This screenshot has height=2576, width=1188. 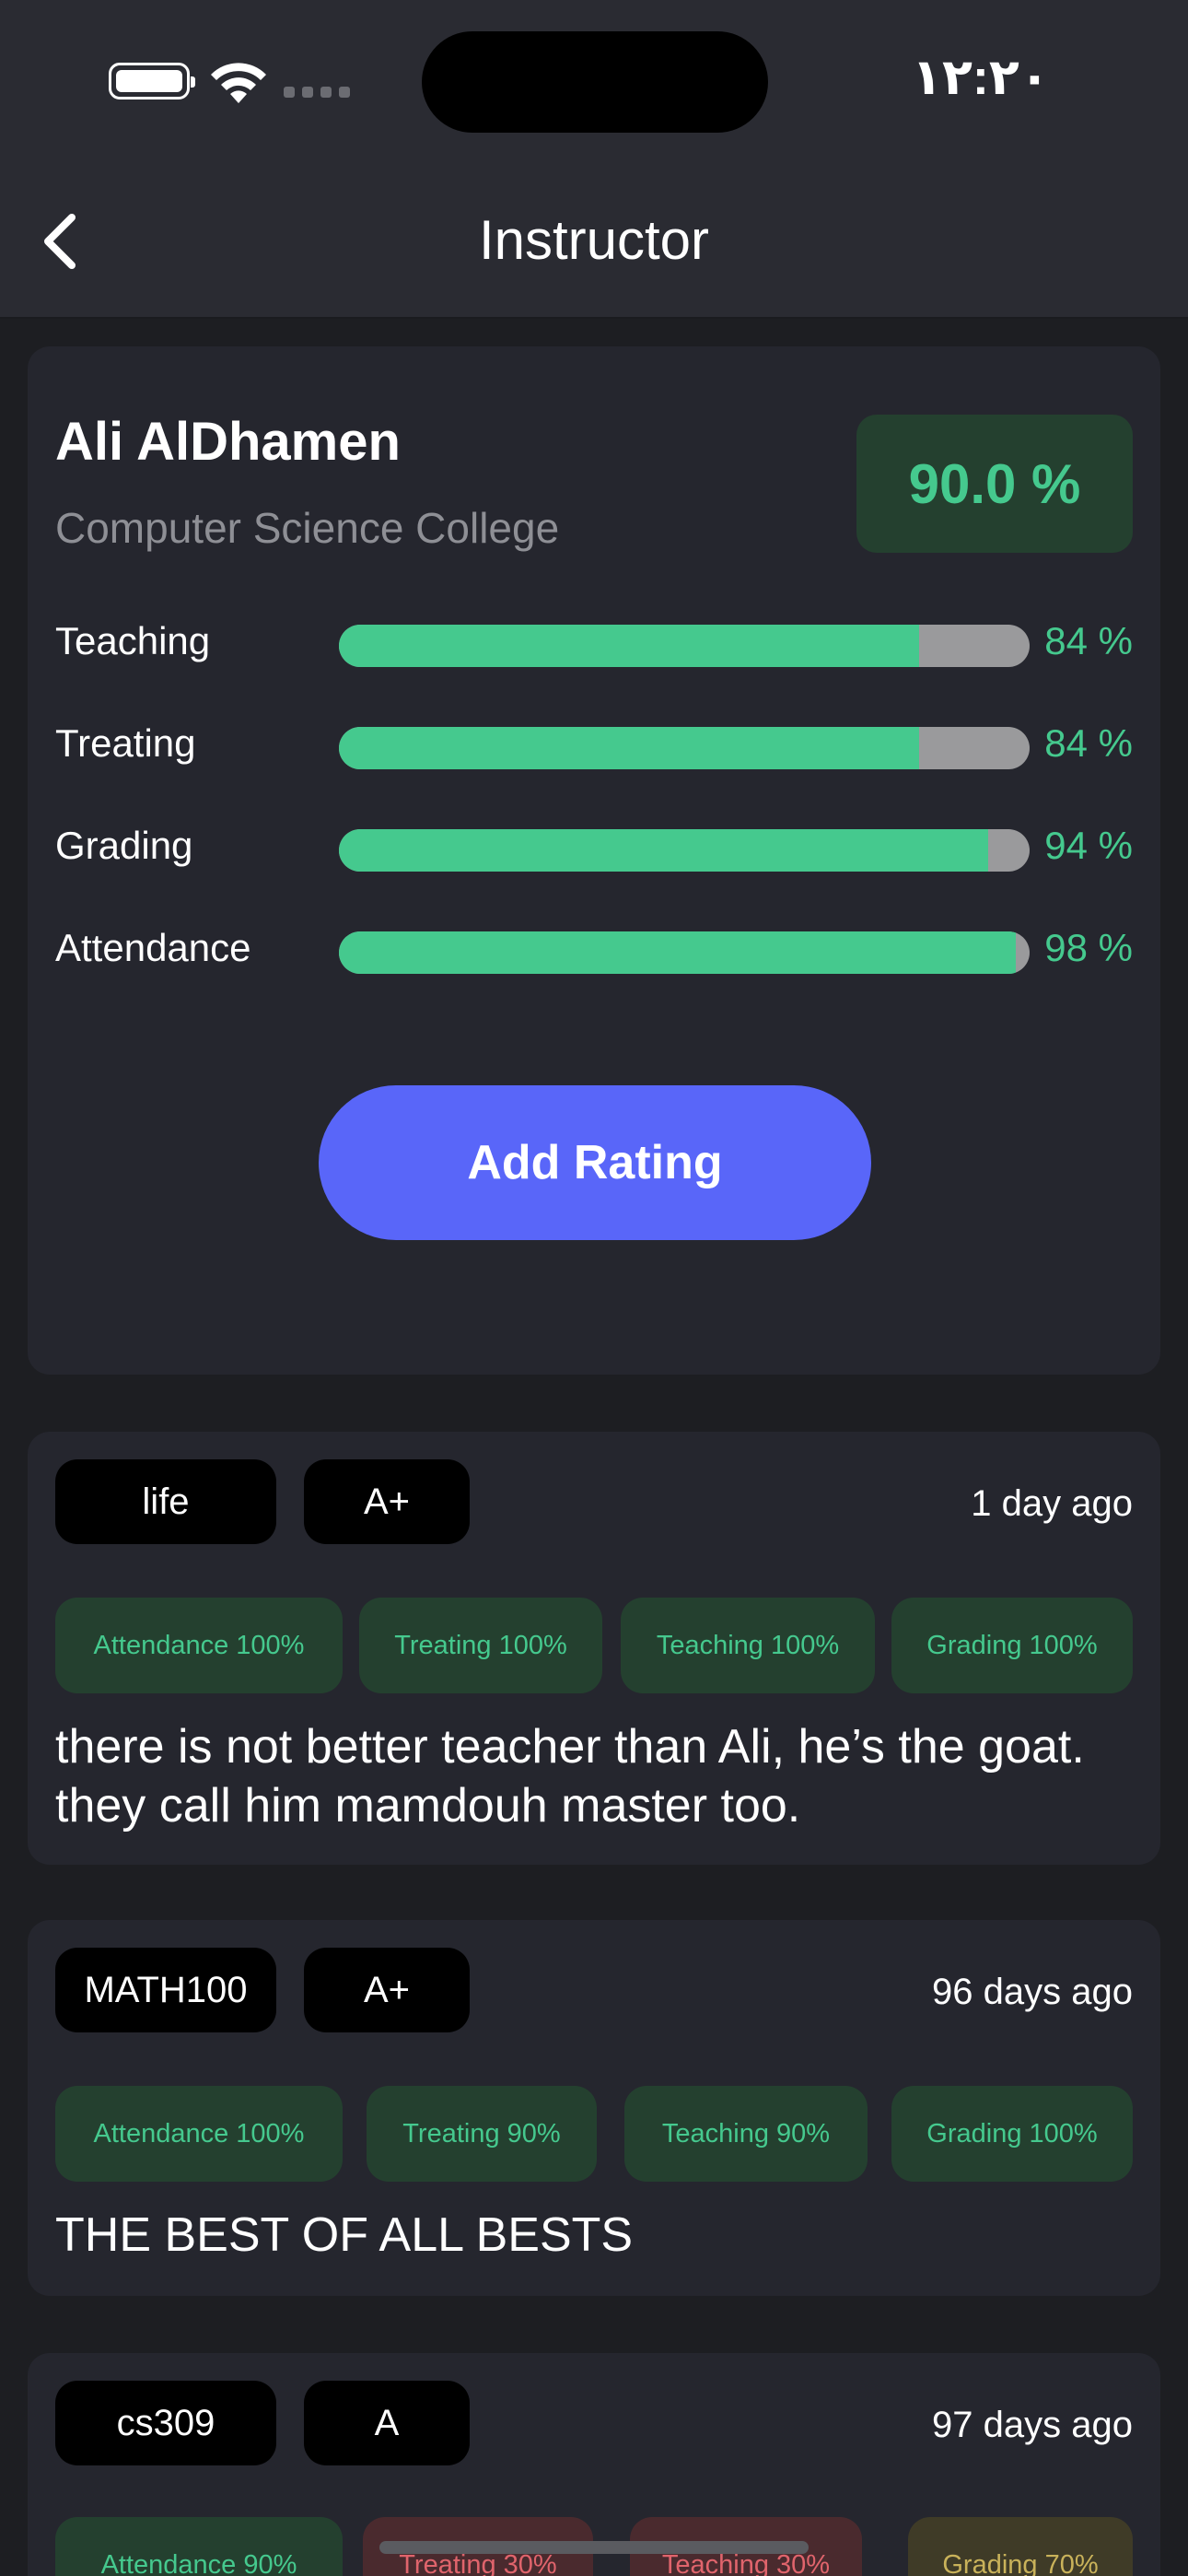 I want to click on metric-value: 94 %, so click(x=1088, y=845).